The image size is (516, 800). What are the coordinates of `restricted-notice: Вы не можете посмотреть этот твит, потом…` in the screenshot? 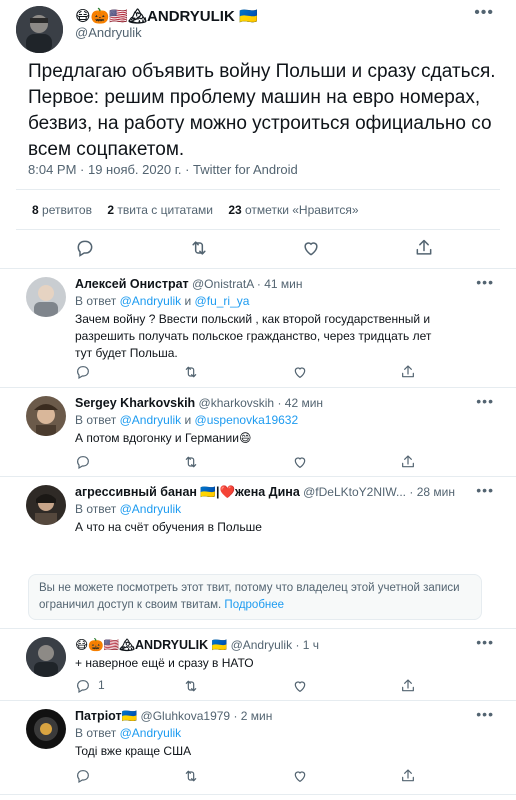 It's located at (255, 597).